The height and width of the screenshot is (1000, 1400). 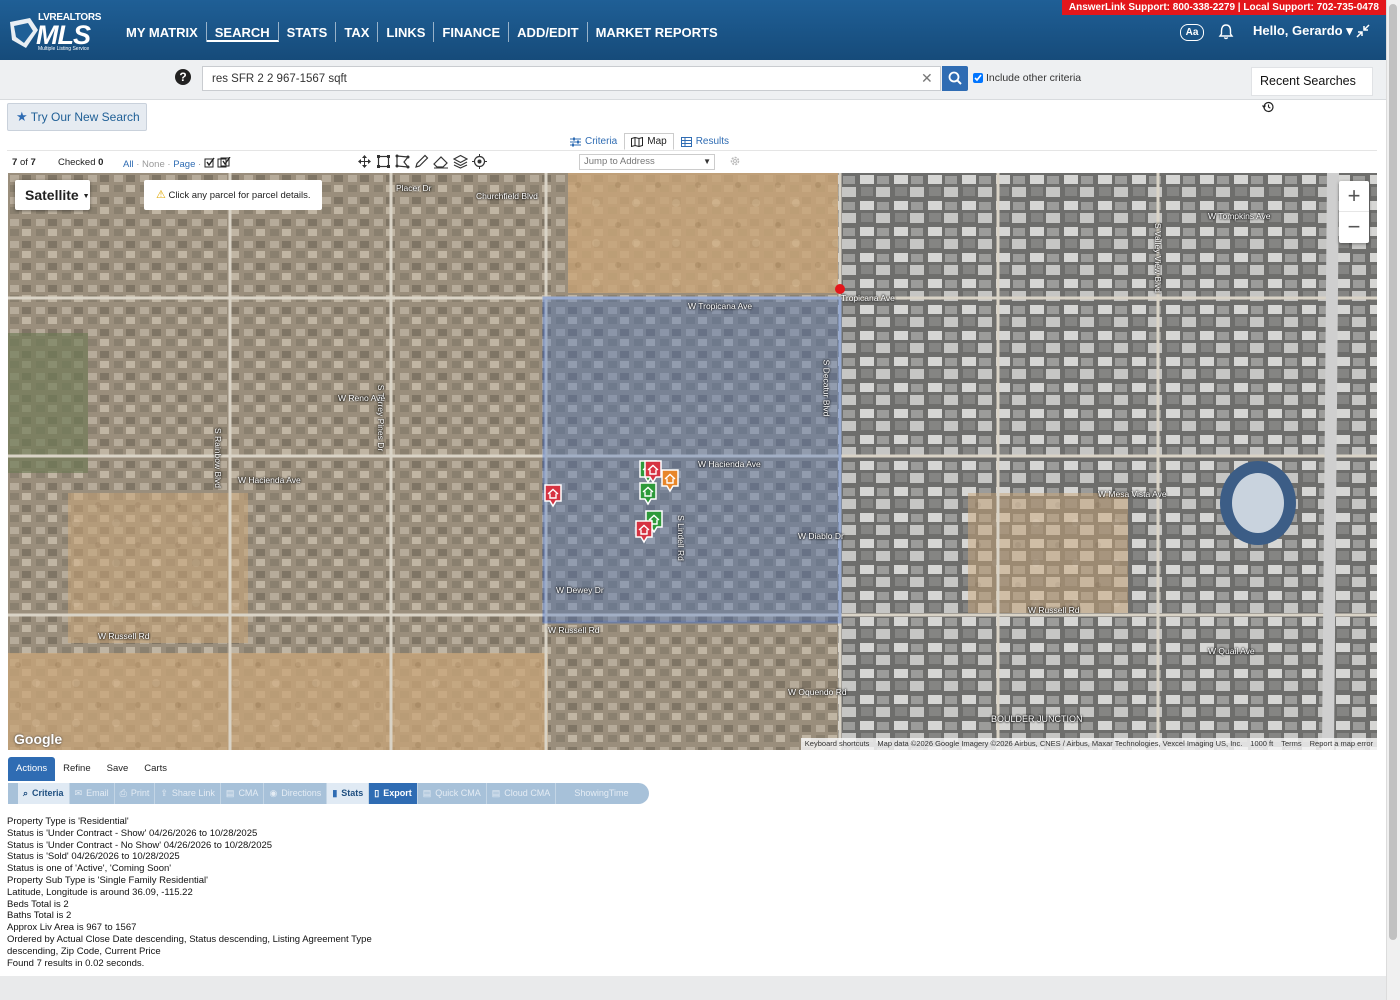 I want to click on email-action-label: Email, so click(x=97, y=793).